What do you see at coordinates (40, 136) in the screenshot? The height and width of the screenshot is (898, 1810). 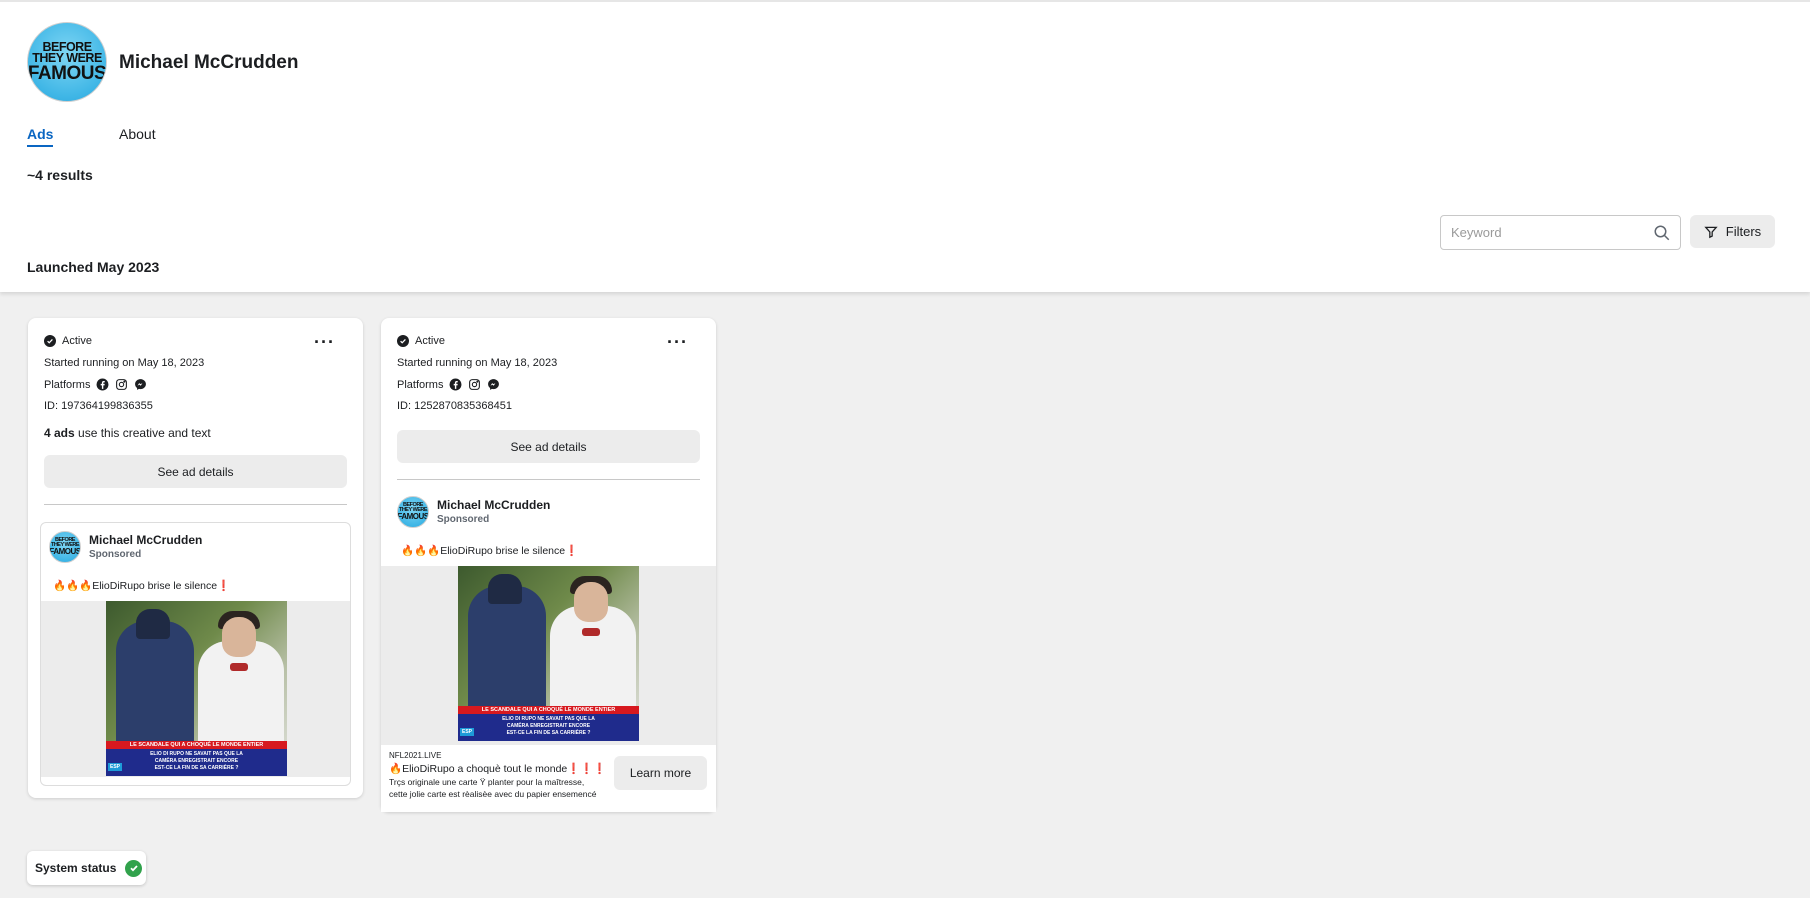 I see `tab-ads: Ads` at bounding box center [40, 136].